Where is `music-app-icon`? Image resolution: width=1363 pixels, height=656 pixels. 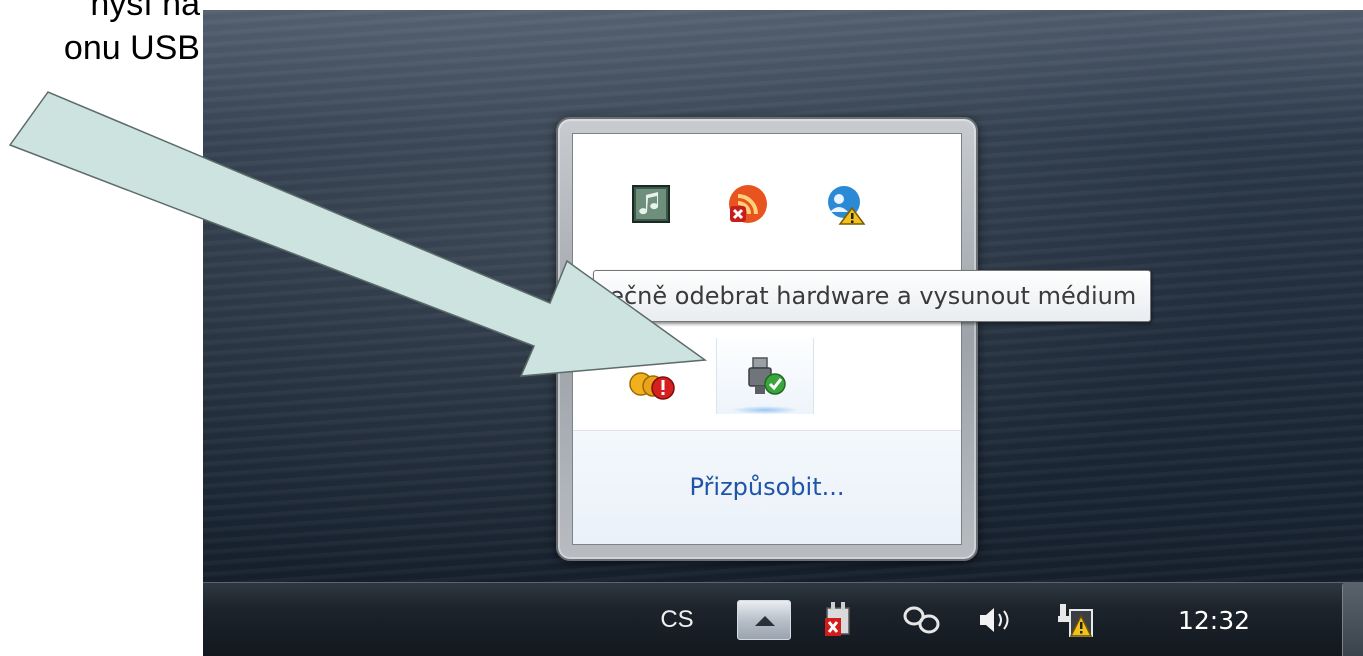 music-app-icon is located at coordinates (651, 204).